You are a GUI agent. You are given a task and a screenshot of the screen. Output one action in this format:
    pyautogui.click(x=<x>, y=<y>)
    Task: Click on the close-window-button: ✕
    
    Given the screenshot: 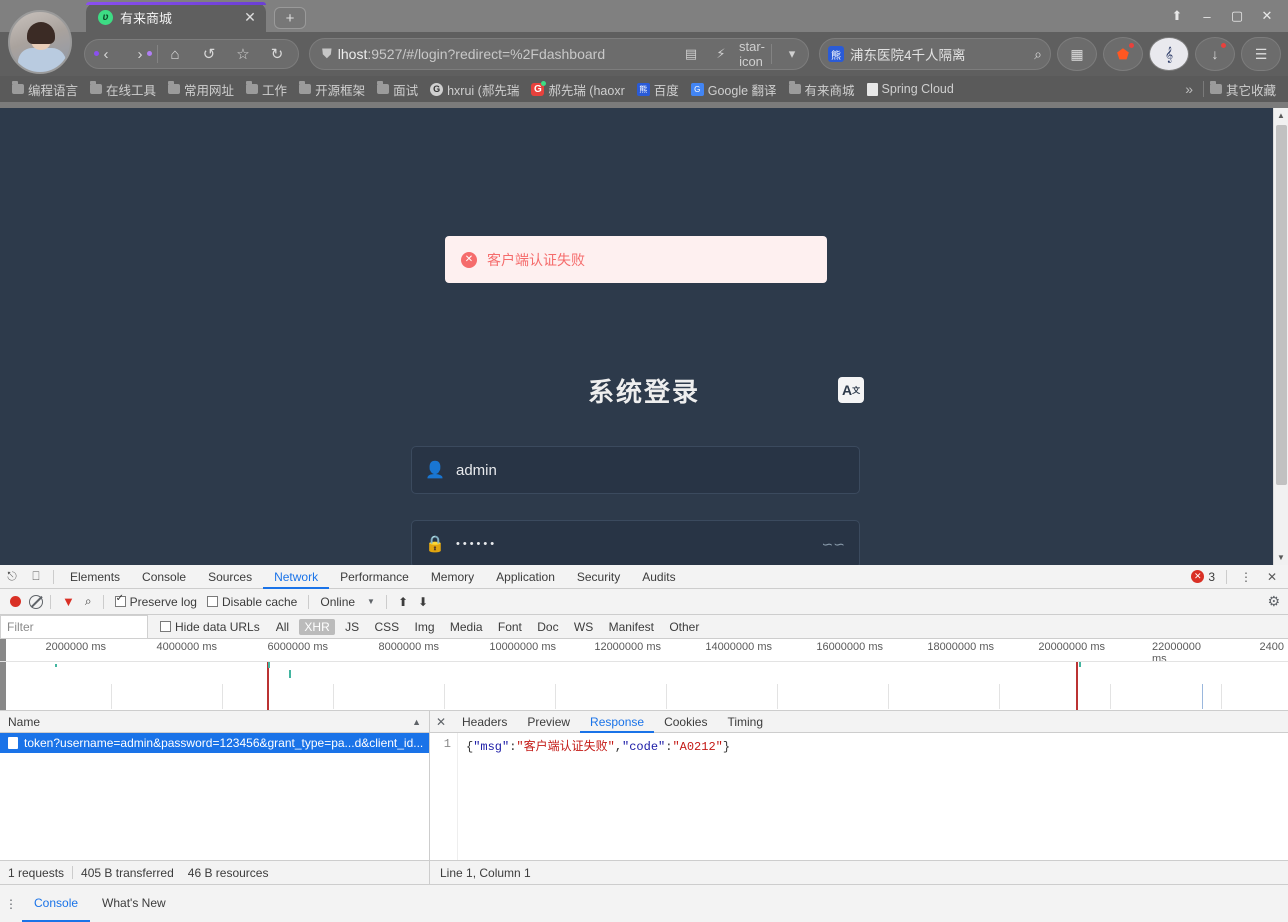 What is the action you would take?
    pyautogui.click(x=1267, y=16)
    